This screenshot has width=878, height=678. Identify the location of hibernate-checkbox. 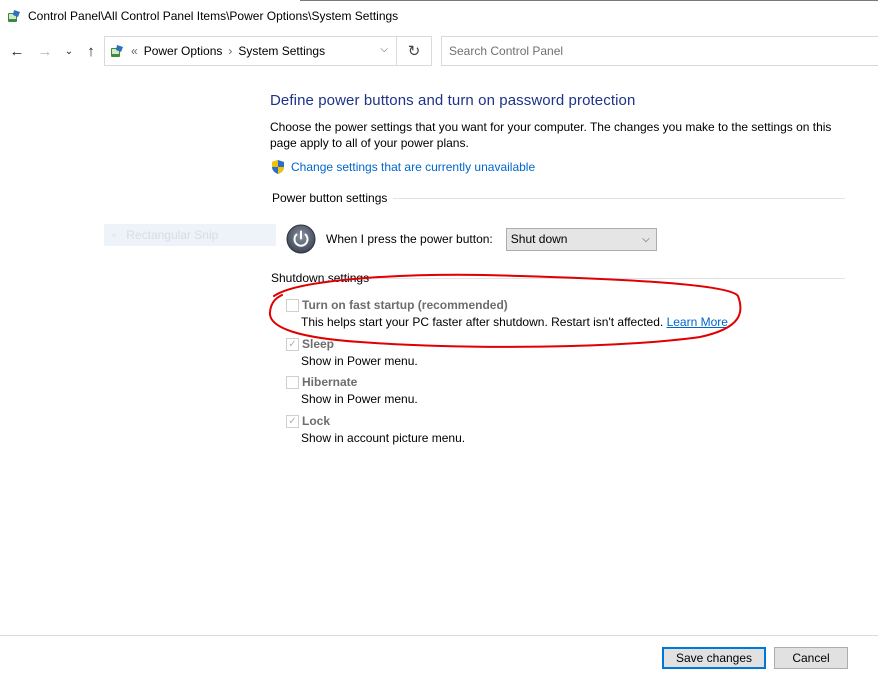
(292, 382).